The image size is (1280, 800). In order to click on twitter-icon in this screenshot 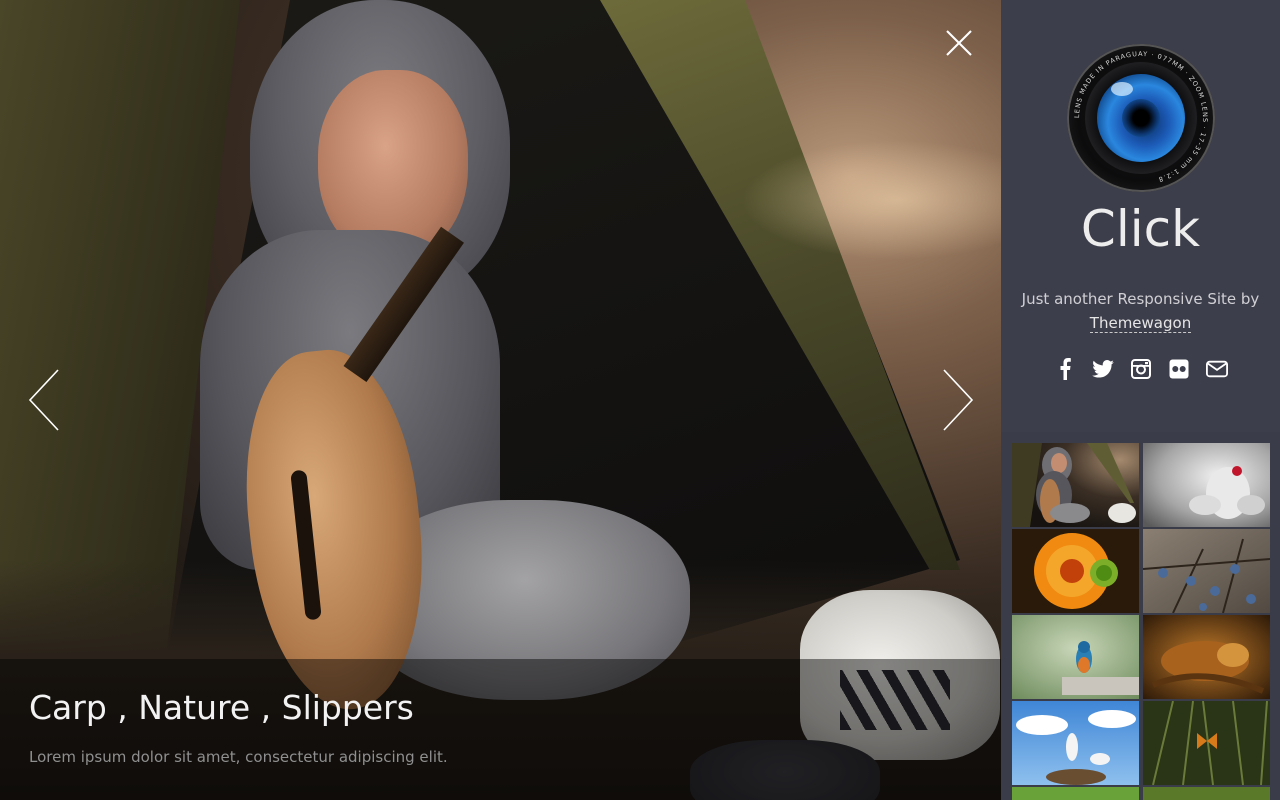, I will do `click(1102, 369)`.